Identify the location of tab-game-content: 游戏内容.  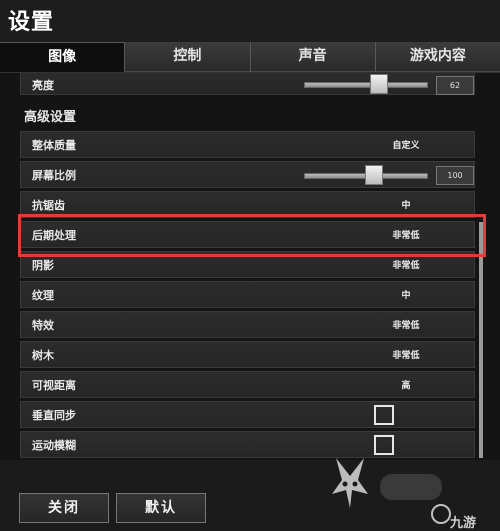
(437, 57).